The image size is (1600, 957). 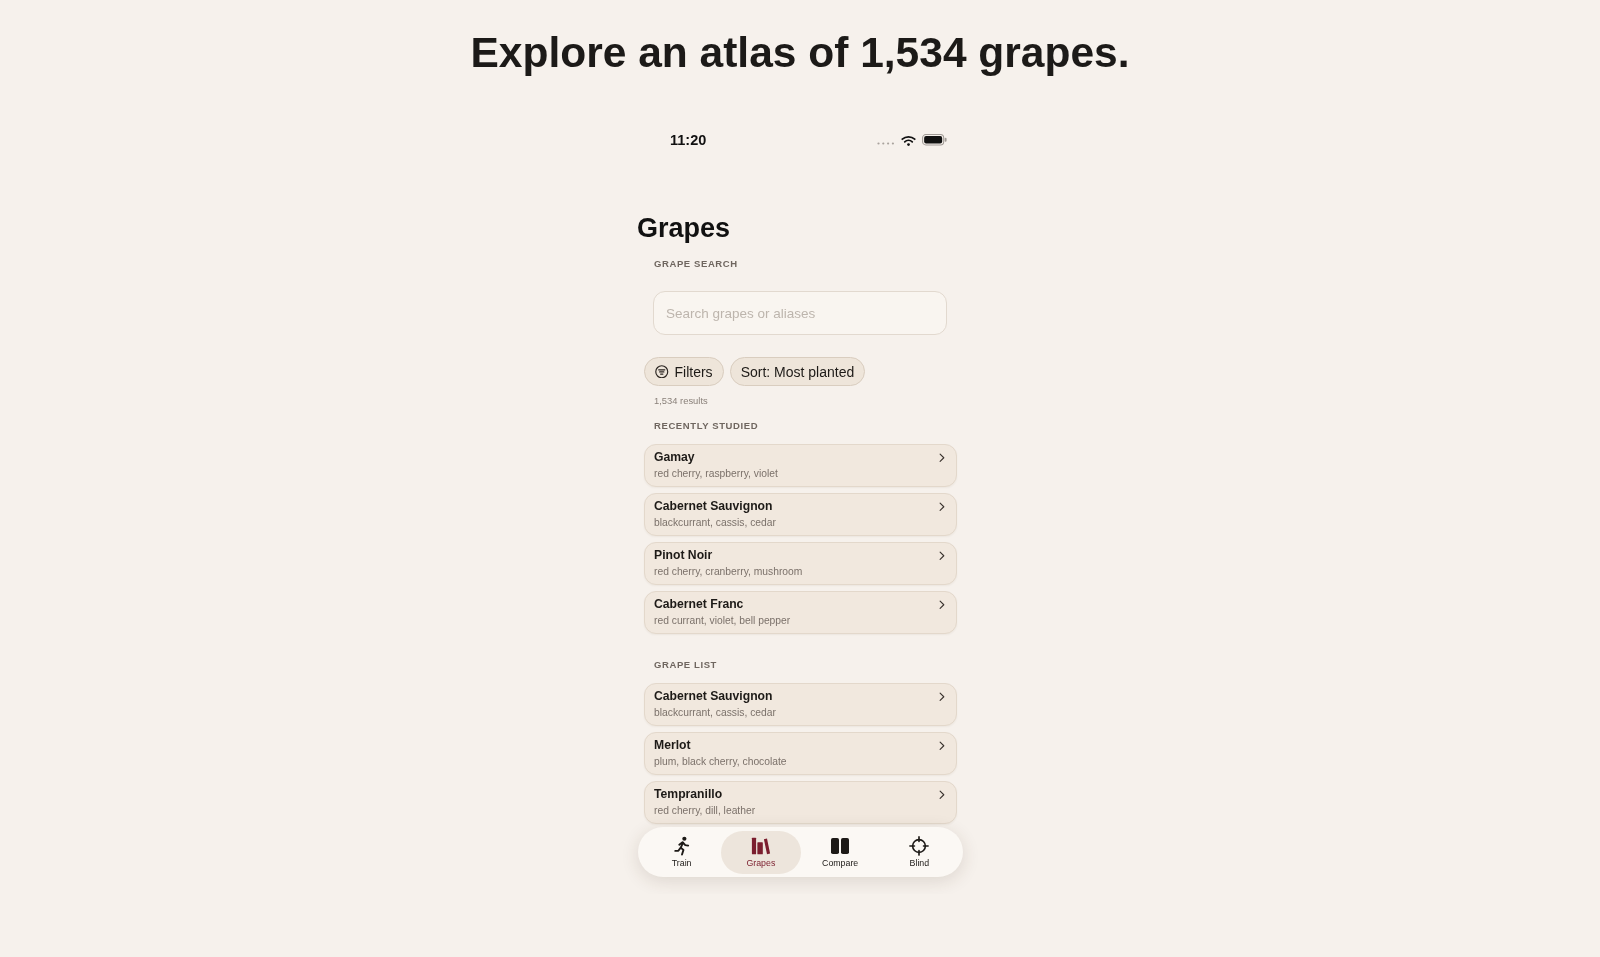 I want to click on grape-name: Gamay, so click(x=675, y=457).